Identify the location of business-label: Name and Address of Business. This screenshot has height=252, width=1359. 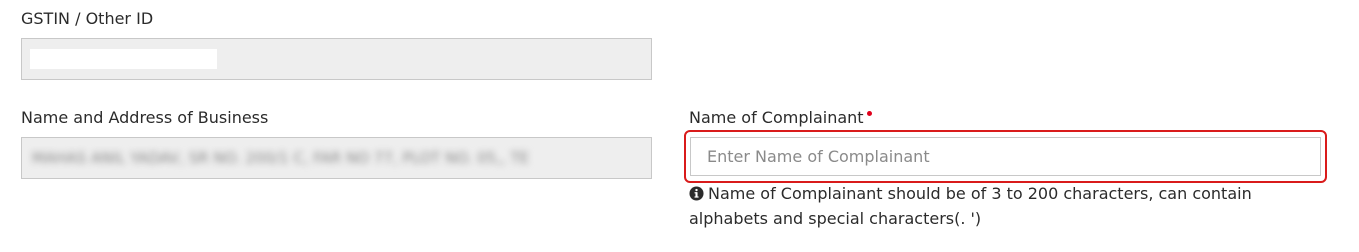
(145, 117).